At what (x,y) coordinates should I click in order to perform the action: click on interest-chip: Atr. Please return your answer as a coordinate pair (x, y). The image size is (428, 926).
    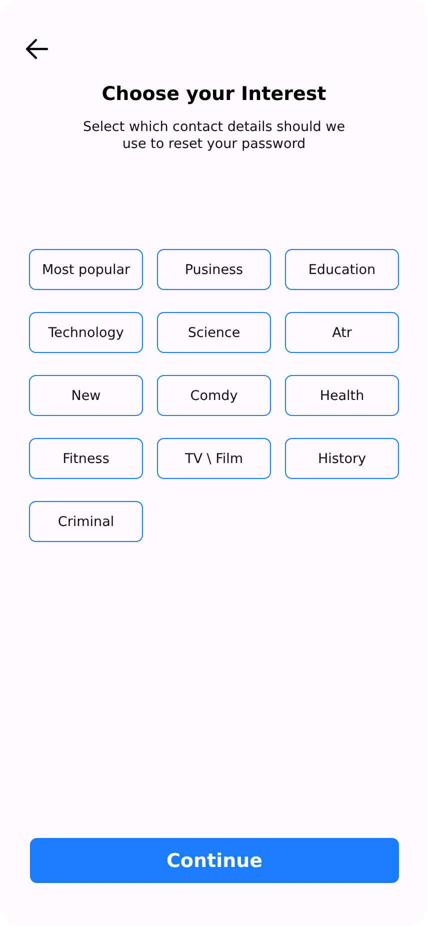
    Looking at the image, I should click on (342, 332).